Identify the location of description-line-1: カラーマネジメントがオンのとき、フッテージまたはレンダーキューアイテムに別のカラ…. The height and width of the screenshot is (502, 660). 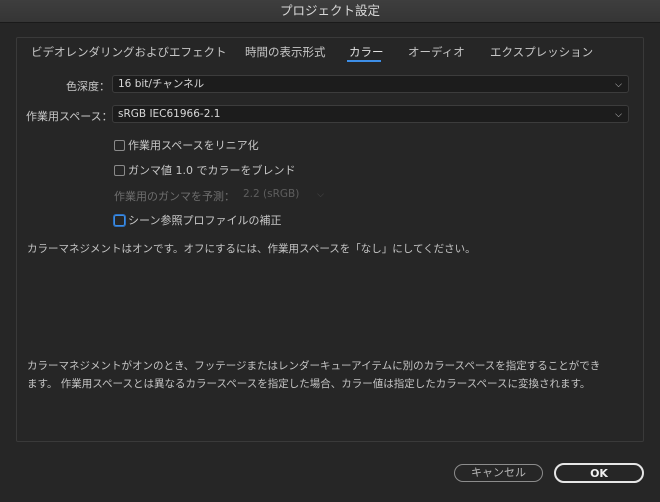
(314, 366).